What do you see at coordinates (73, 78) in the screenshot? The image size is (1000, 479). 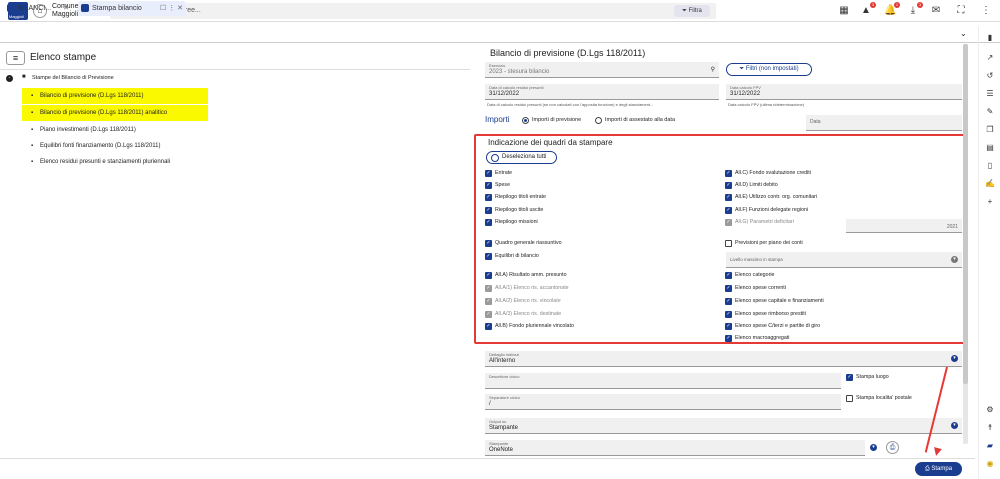 I see `tree-root: Stampe del Bilancio di Previsione` at bounding box center [73, 78].